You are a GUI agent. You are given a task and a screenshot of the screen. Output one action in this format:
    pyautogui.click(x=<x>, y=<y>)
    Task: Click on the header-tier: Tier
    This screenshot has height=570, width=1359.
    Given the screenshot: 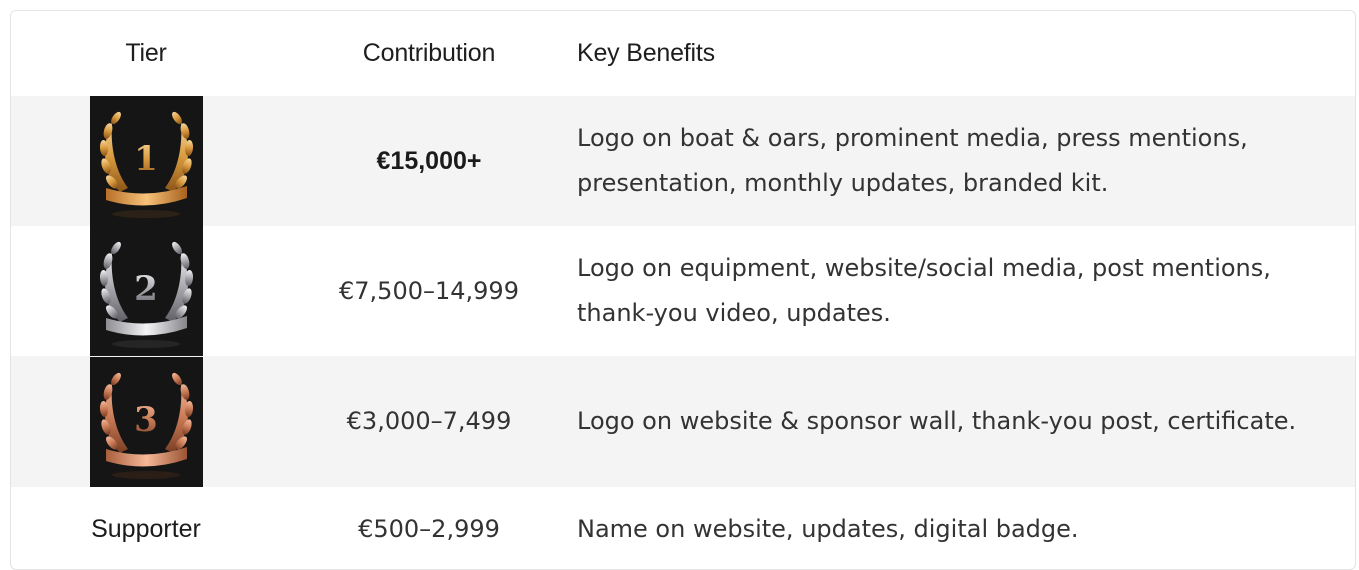 What is the action you would take?
    pyautogui.click(x=146, y=53)
    